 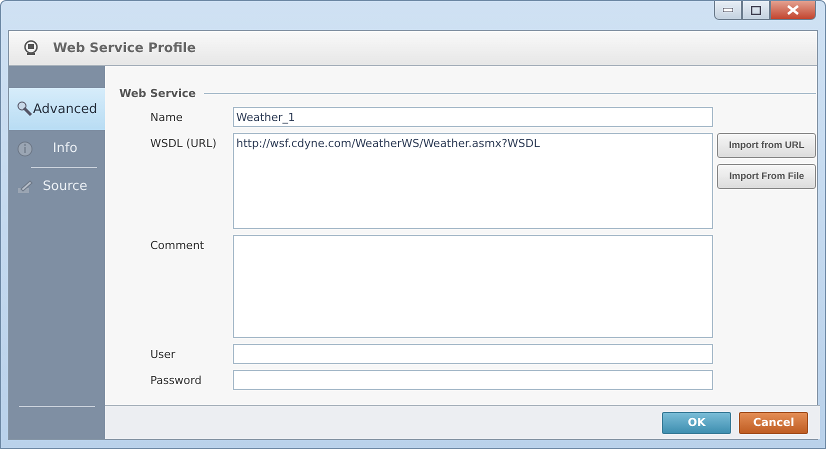 What do you see at coordinates (31, 48) in the screenshot?
I see `globe-icon` at bounding box center [31, 48].